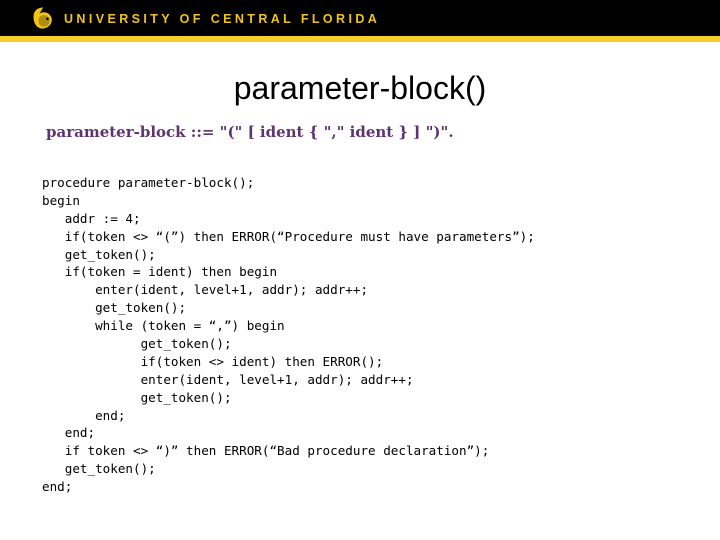 Image resolution: width=720 pixels, height=540 pixels. What do you see at coordinates (148, 182) in the screenshot?
I see `code-line: procedure parameter-block();` at bounding box center [148, 182].